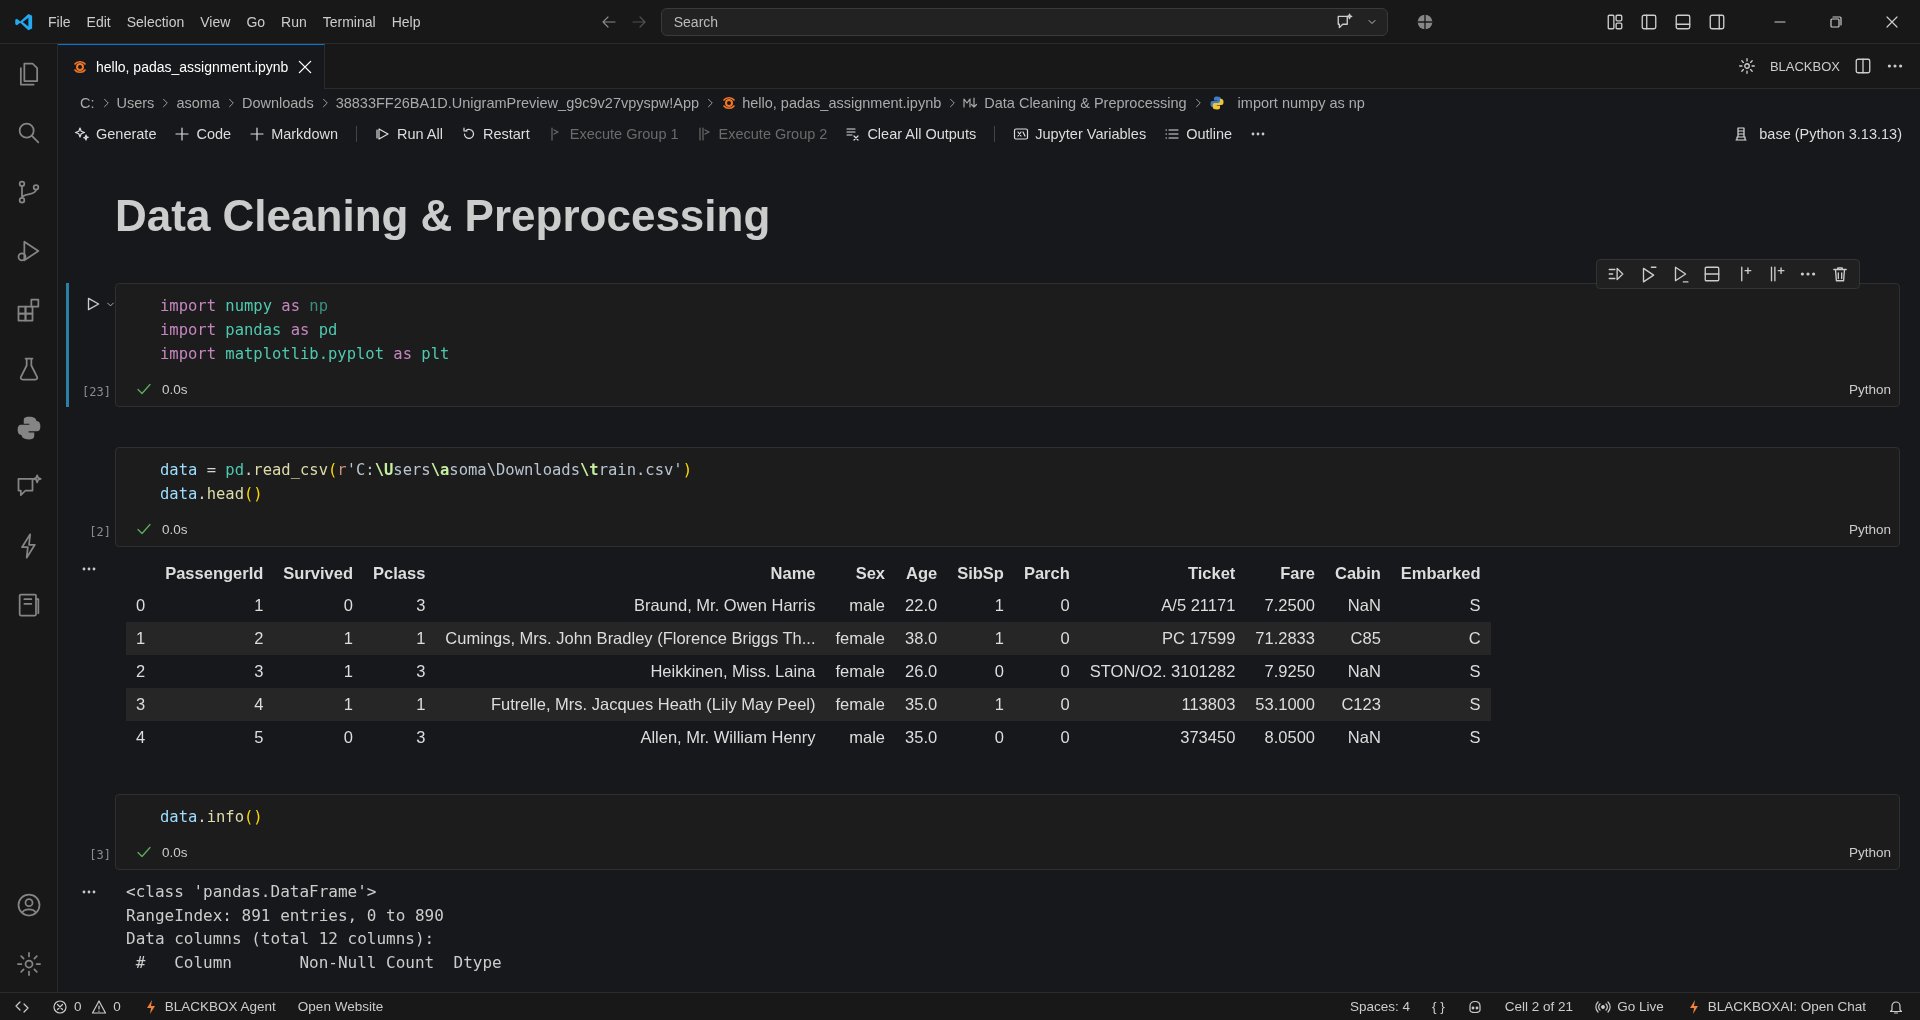 Image resolution: width=1920 pixels, height=1020 pixels. Describe the element at coordinates (155, 21) in the screenshot. I see `menu-item: Selection` at that location.